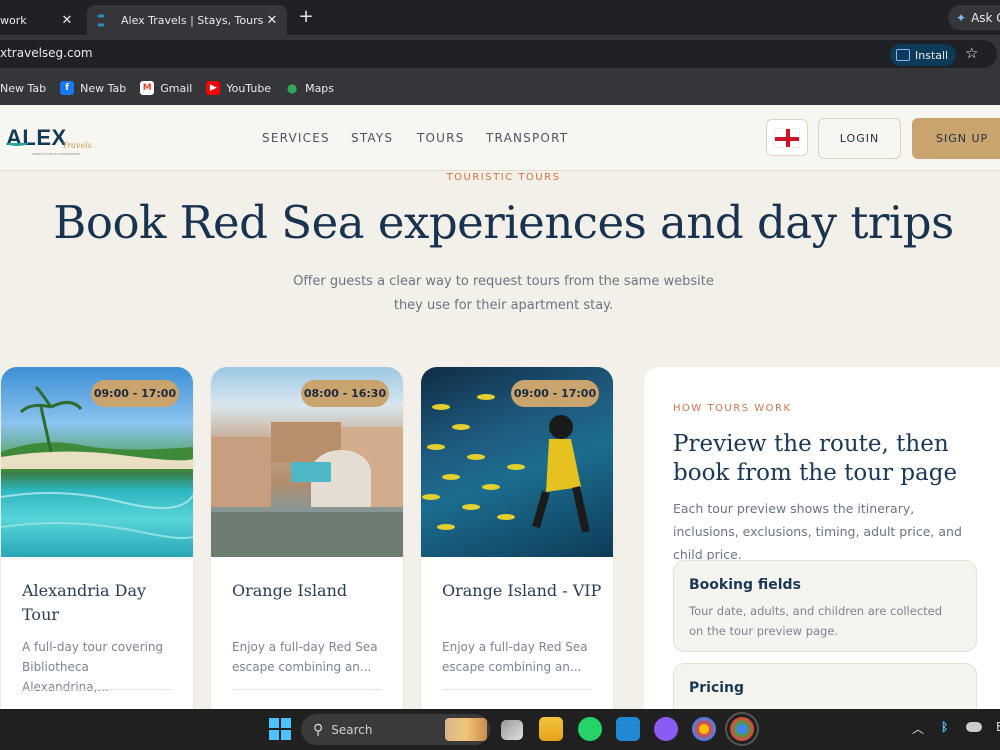  What do you see at coordinates (932, 55) in the screenshot?
I see `install-label: Install` at bounding box center [932, 55].